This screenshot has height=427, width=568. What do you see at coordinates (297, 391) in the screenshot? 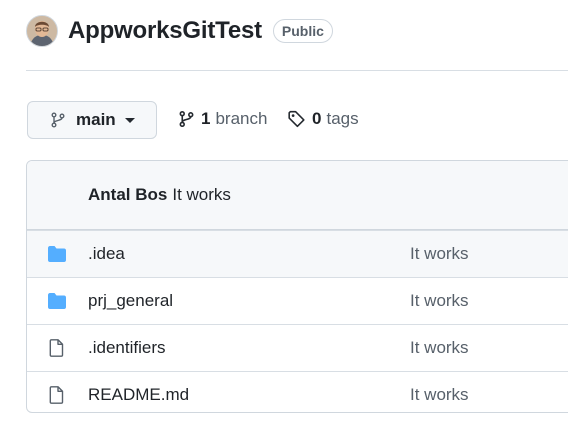
I see `file-row: README.md It works` at bounding box center [297, 391].